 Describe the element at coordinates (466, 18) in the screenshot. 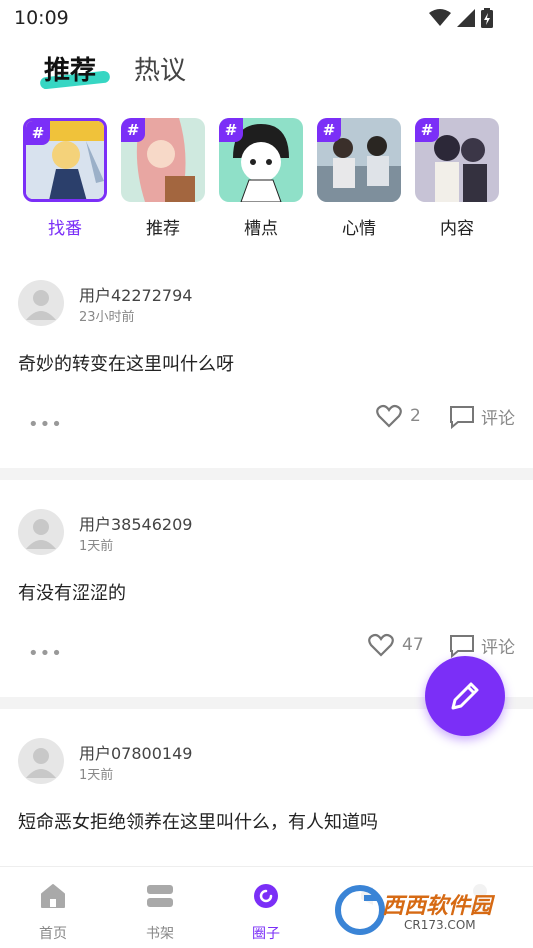

I see `signal-icon` at that location.